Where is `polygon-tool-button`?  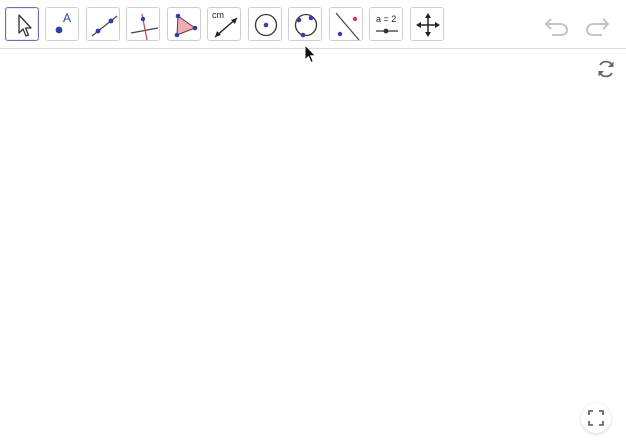 polygon-tool-button is located at coordinates (184, 24).